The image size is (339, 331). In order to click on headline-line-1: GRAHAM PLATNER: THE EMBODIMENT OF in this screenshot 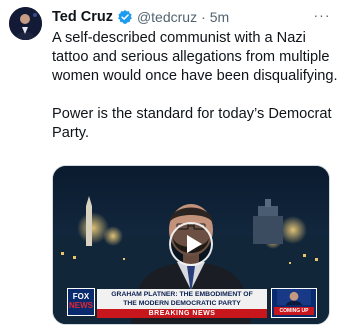, I will do `click(182, 294)`.